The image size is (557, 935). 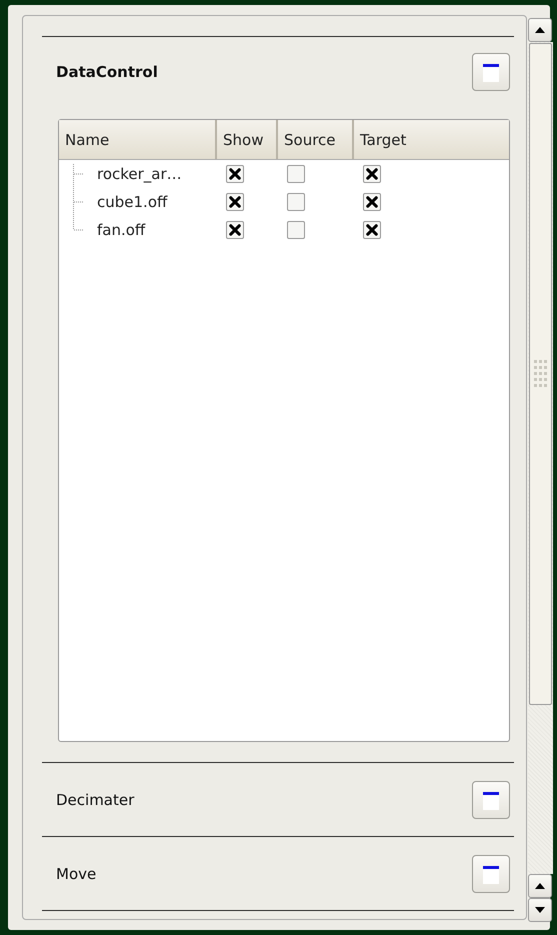 What do you see at coordinates (247, 139) in the screenshot?
I see `column-header: Show` at bounding box center [247, 139].